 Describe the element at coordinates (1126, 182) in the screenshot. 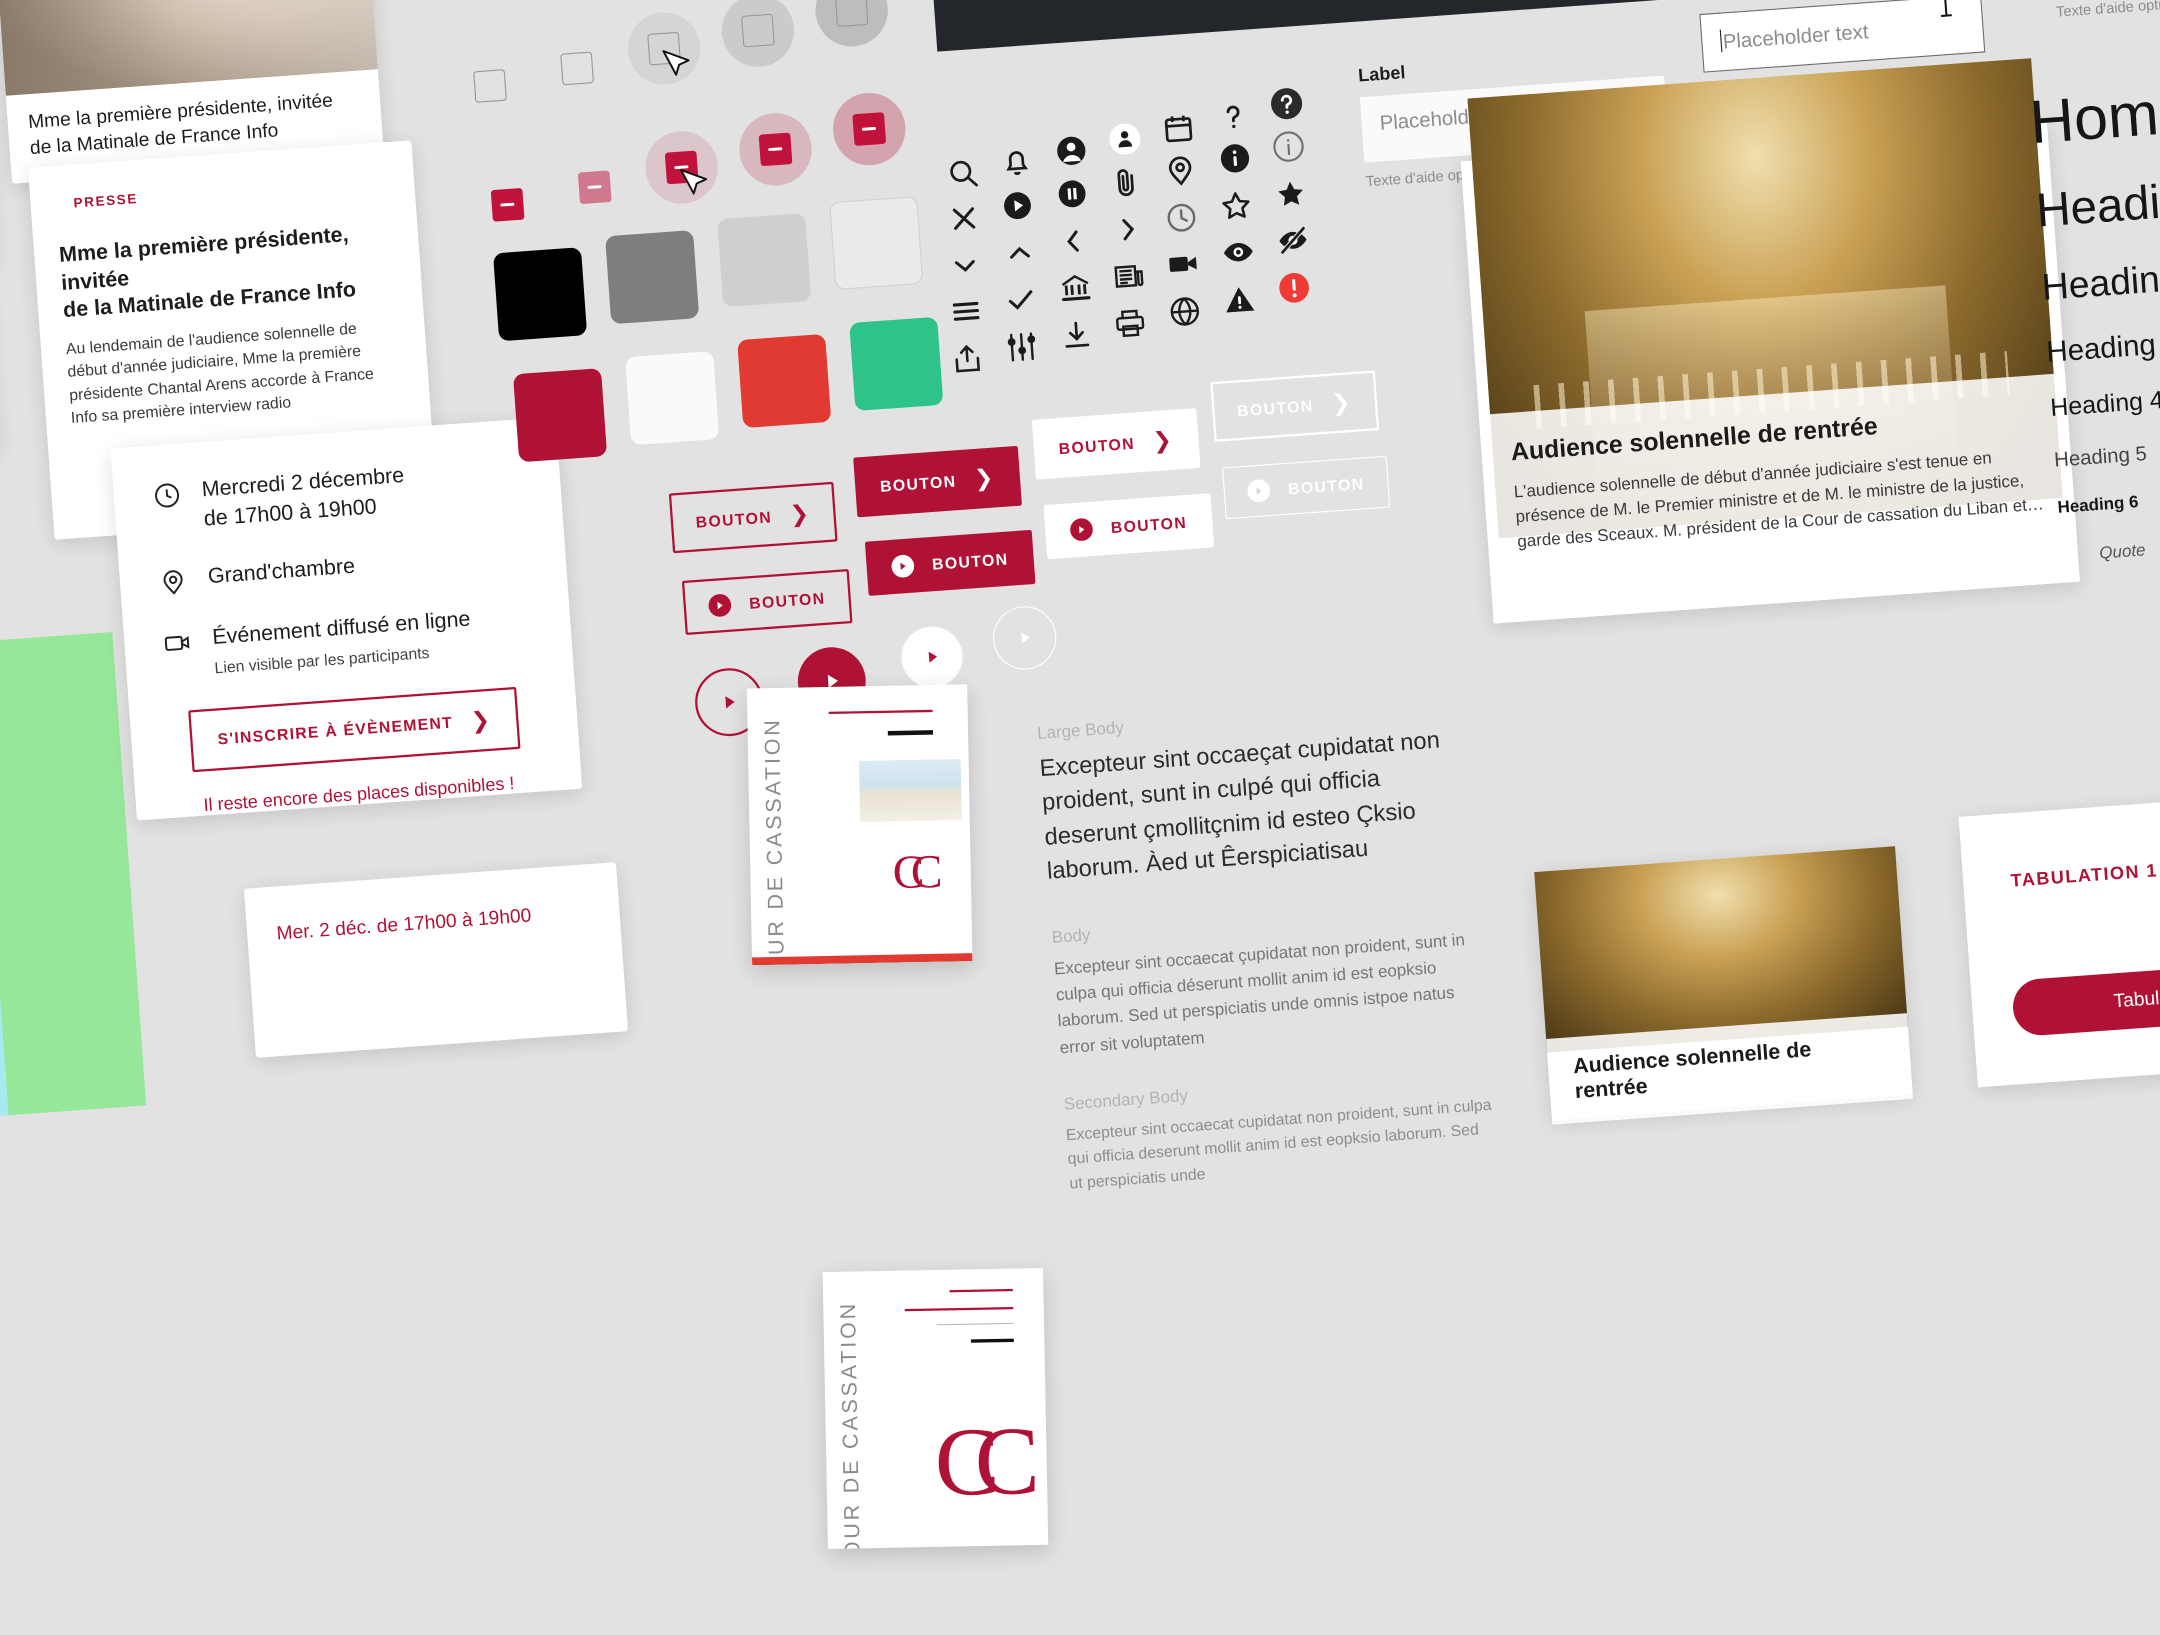

I see `paperclip-icon` at that location.